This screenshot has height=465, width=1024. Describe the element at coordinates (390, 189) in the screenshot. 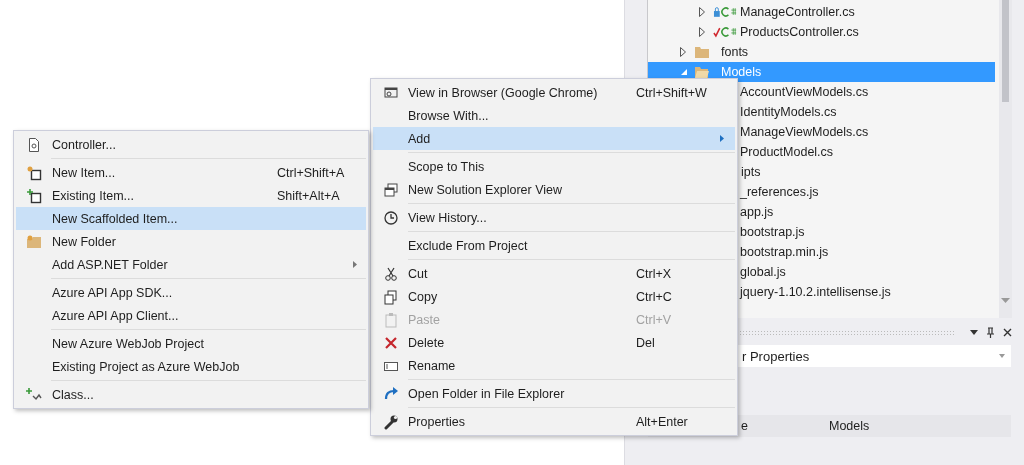

I see `windows-icon` at that location.